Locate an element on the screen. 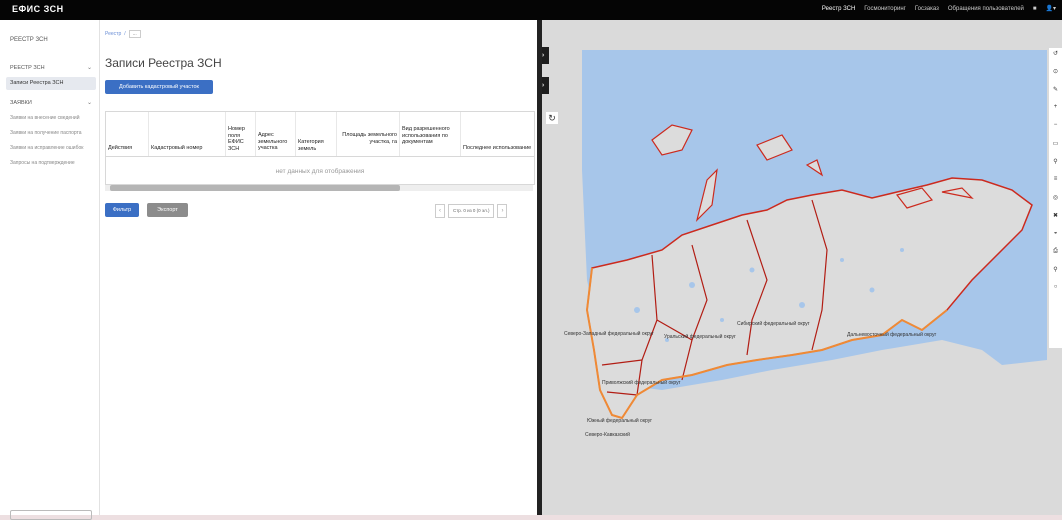  circle-icon: ○ is located at coordinates (1055, 287).